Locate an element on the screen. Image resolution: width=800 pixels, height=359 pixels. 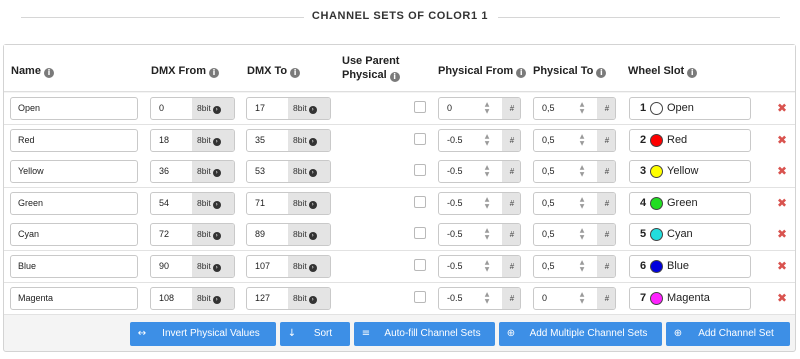
dmx-to-field: 71 8bit › is located at coordinates (288, 203).